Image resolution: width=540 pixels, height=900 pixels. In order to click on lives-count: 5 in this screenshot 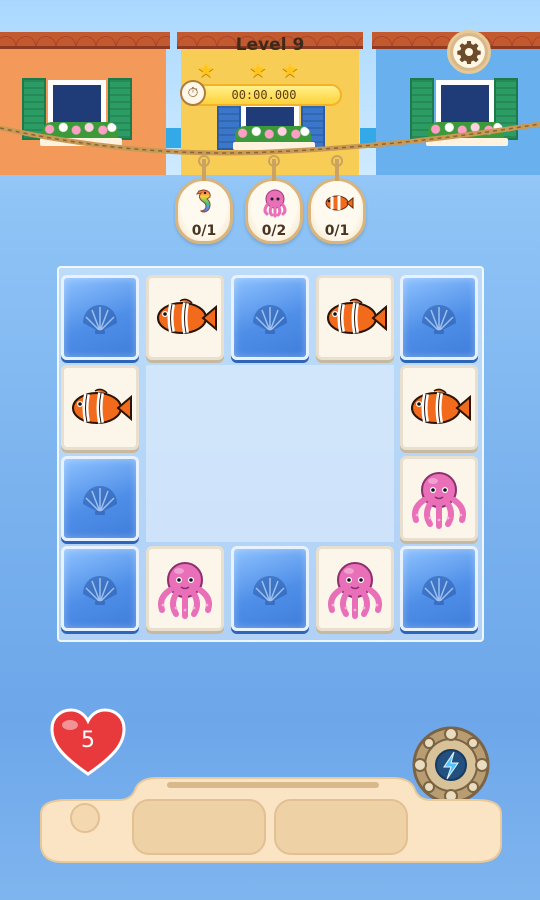, I will do `click(88, 740)`.